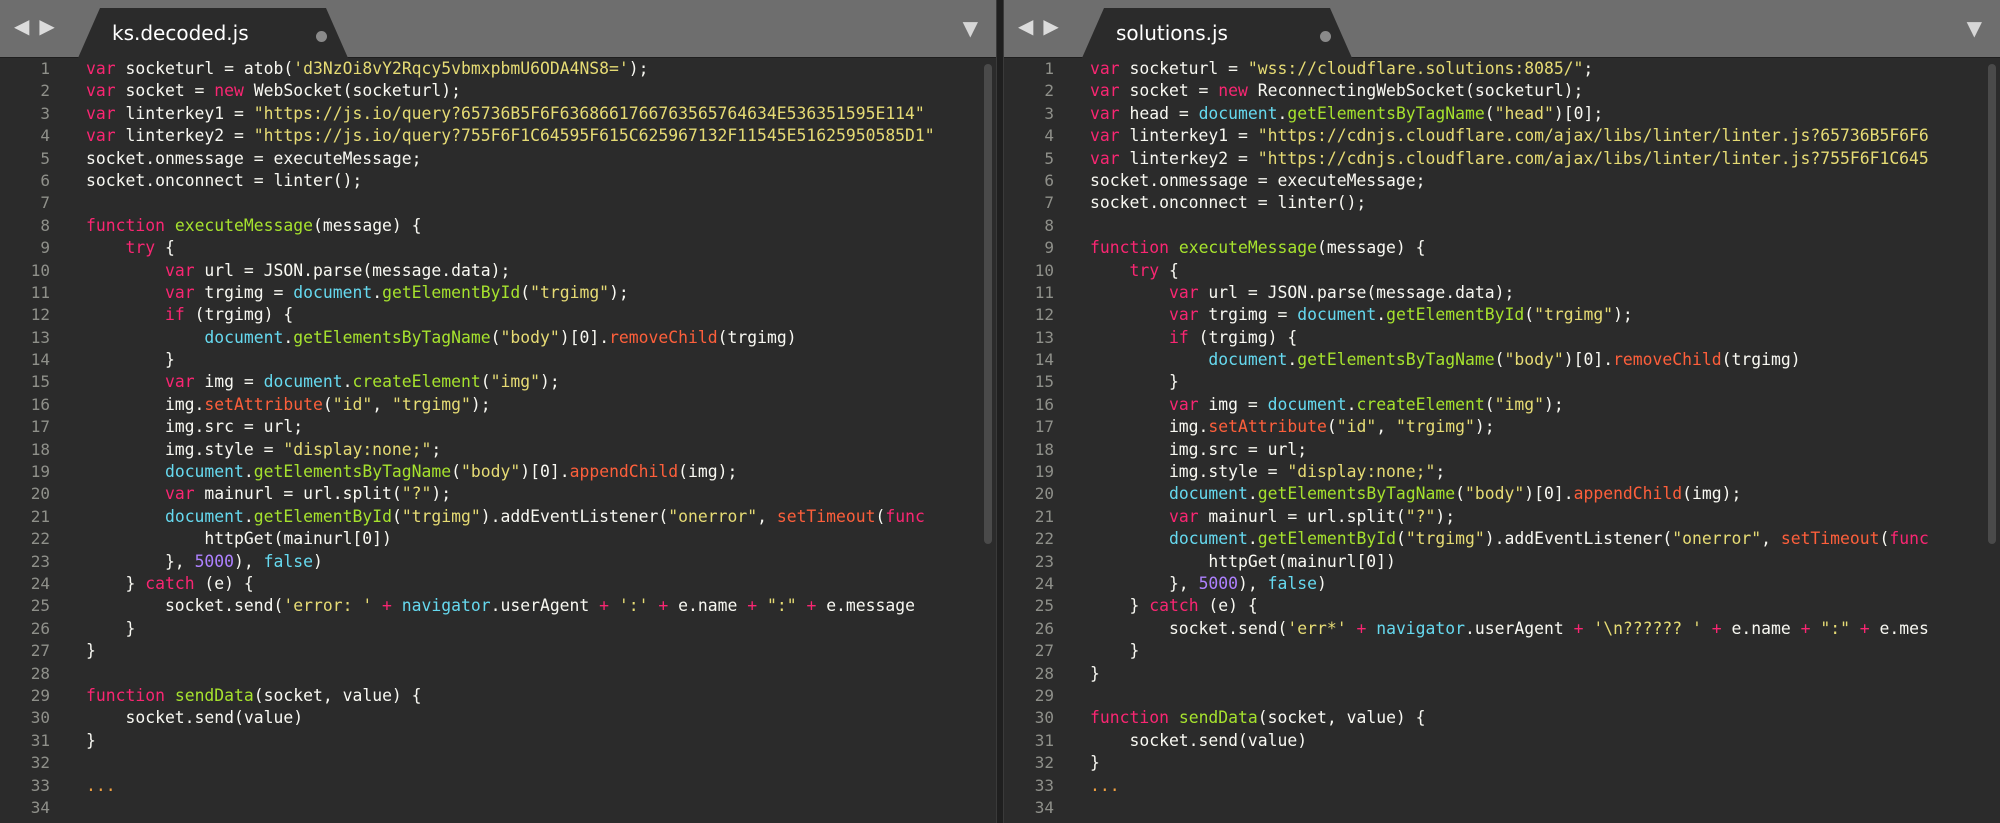 The width and height of the screenshot is (2000, 823). What do you see at coordinates (1647, 628) in the screenshot?
I see `code-token: '\n?????? '` at bounding box center [1647, 628].